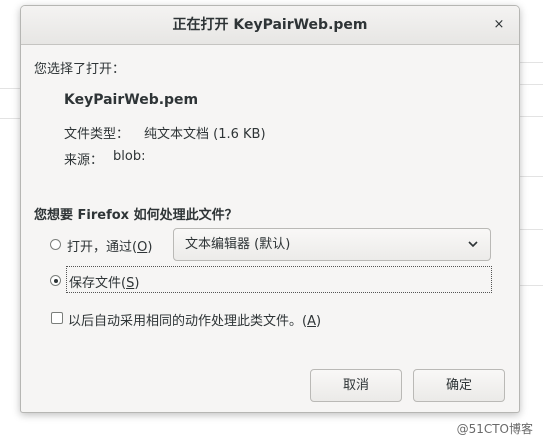 Image resolution: width=543 pixels, height=445 pixels. I want to click on file-type-value: 纯文本文档 (1.6 KB), so click(205, 134).